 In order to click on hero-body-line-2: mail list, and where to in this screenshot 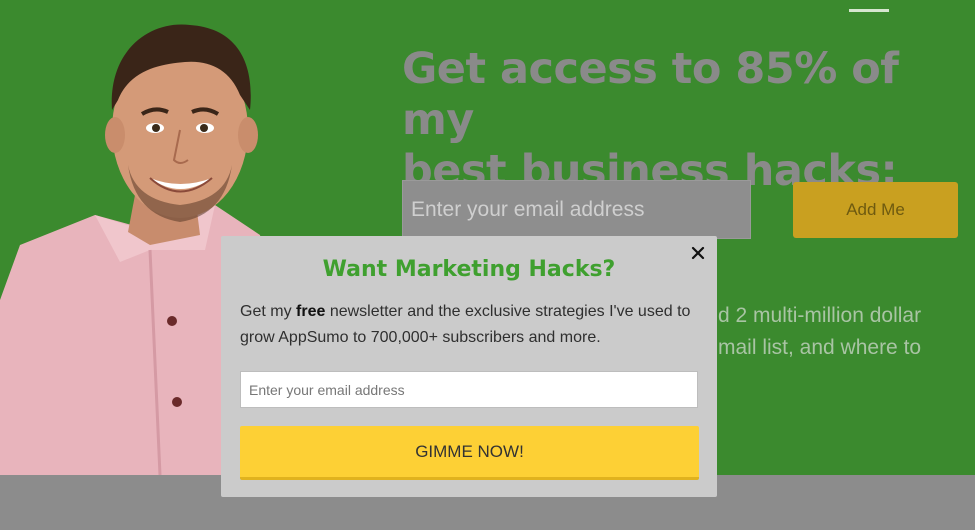, I will do `click(820, 347)`.